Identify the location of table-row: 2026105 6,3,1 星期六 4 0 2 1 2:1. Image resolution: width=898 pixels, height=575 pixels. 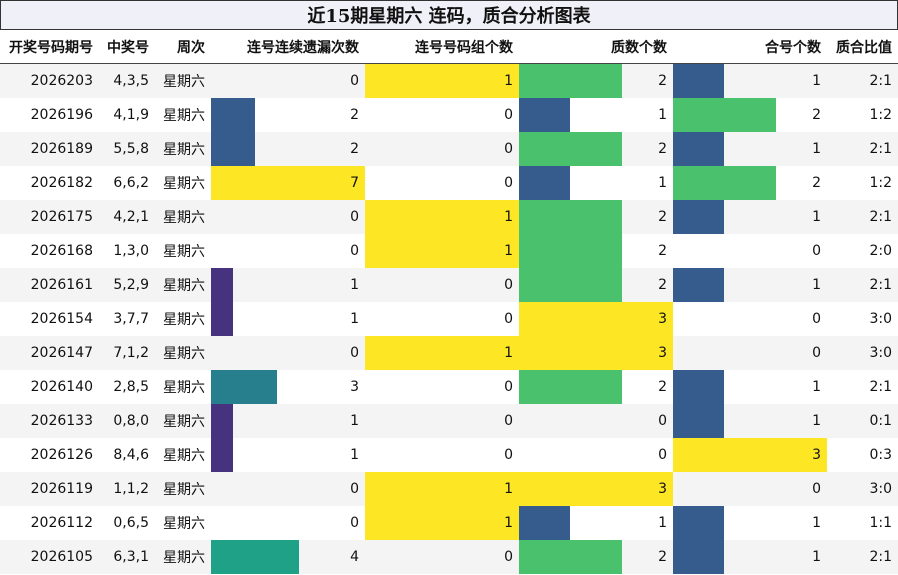
(449, 557).